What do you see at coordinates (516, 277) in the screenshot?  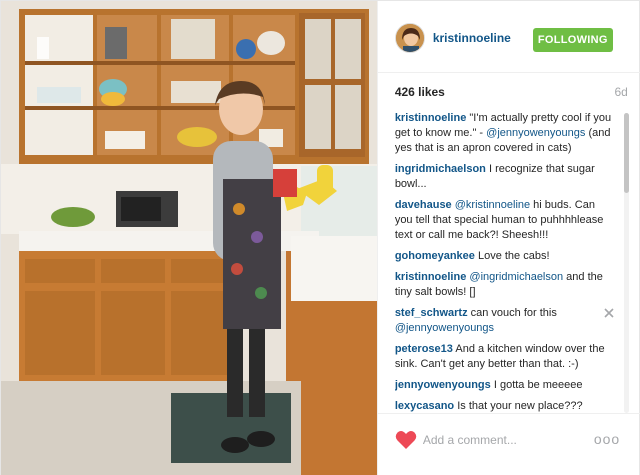 I see `mention-link: @ingridmichaelson` at bounding box center [516, 277].